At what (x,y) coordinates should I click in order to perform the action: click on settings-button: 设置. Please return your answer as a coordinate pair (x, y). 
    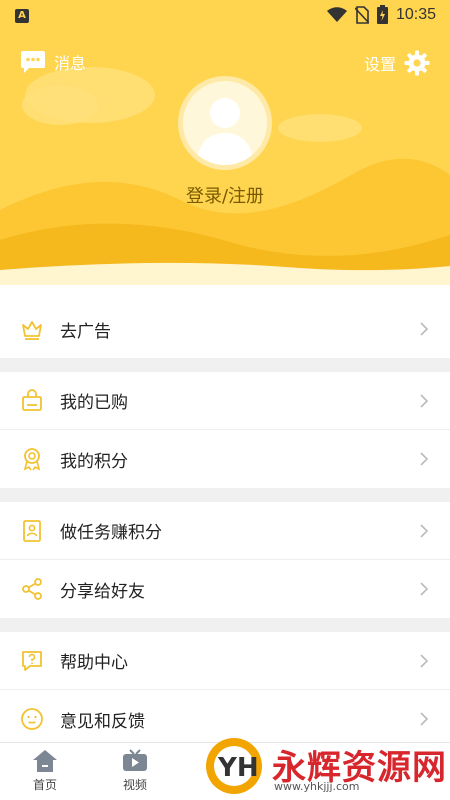
    Looking at the image, I should click on (397, 63).